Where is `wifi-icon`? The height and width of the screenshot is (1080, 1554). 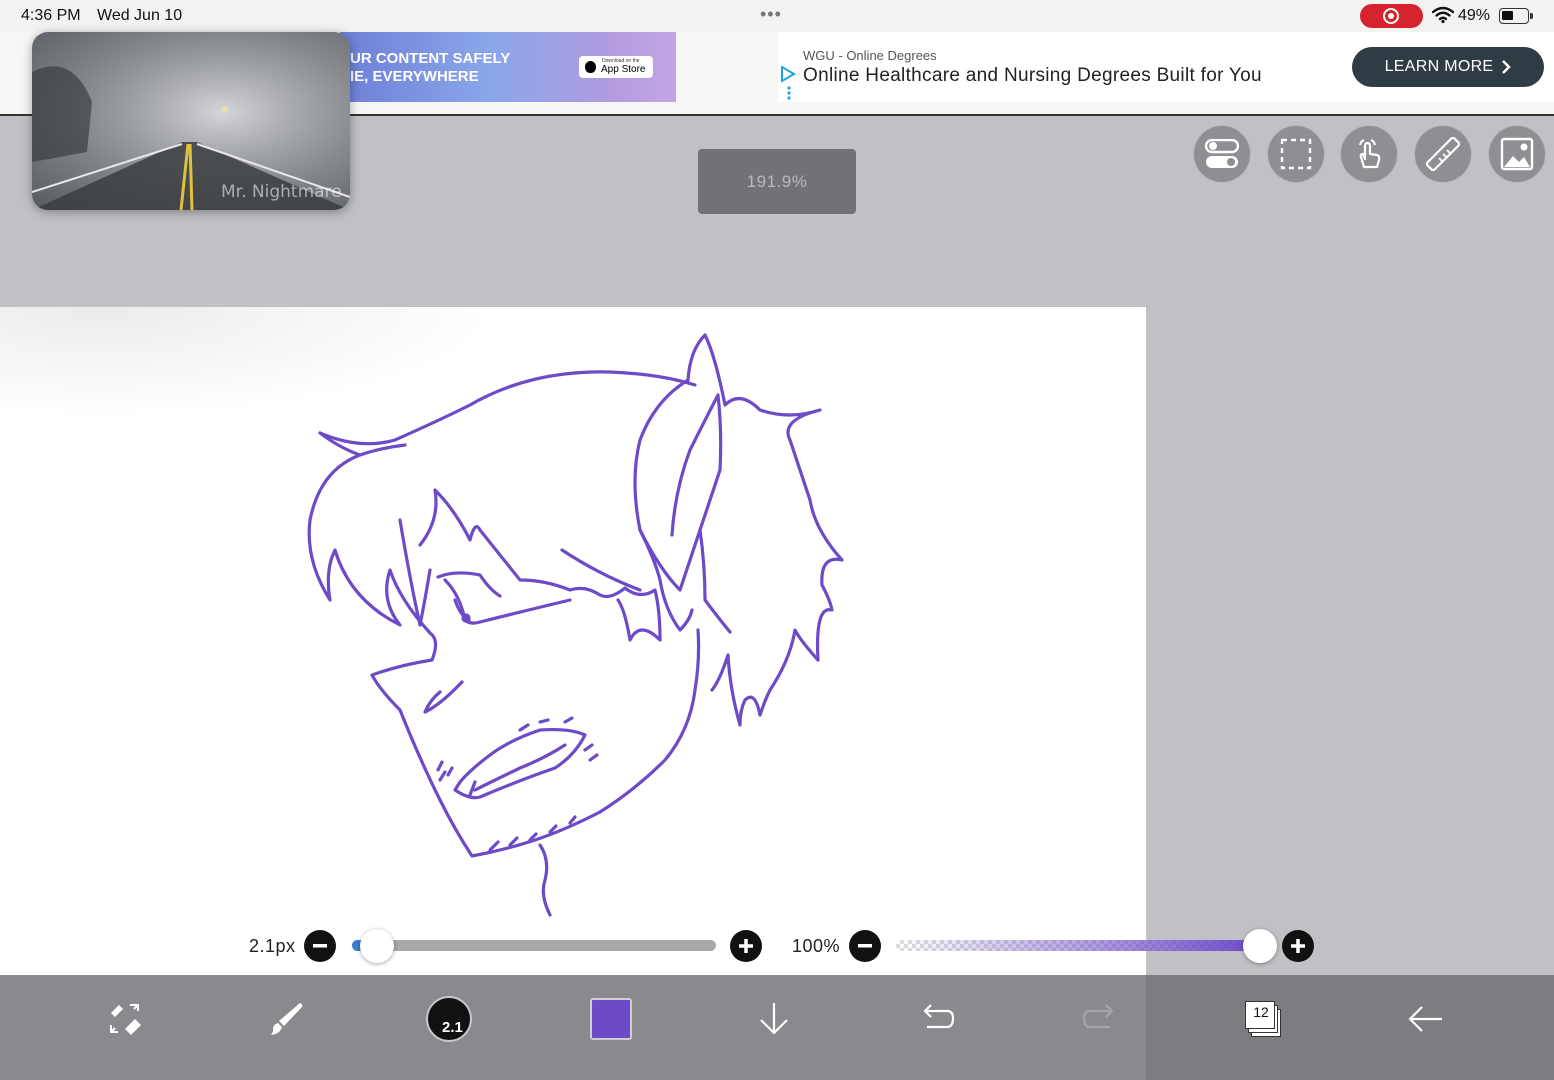
wifi-icon is located at coordinates (1443, 15).